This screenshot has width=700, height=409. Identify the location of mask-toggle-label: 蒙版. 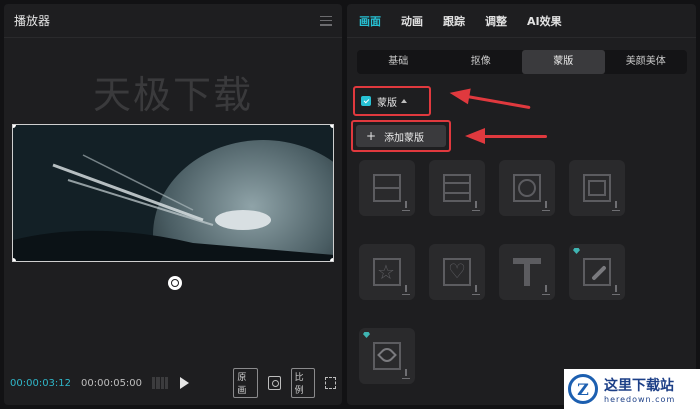
(387, 103).